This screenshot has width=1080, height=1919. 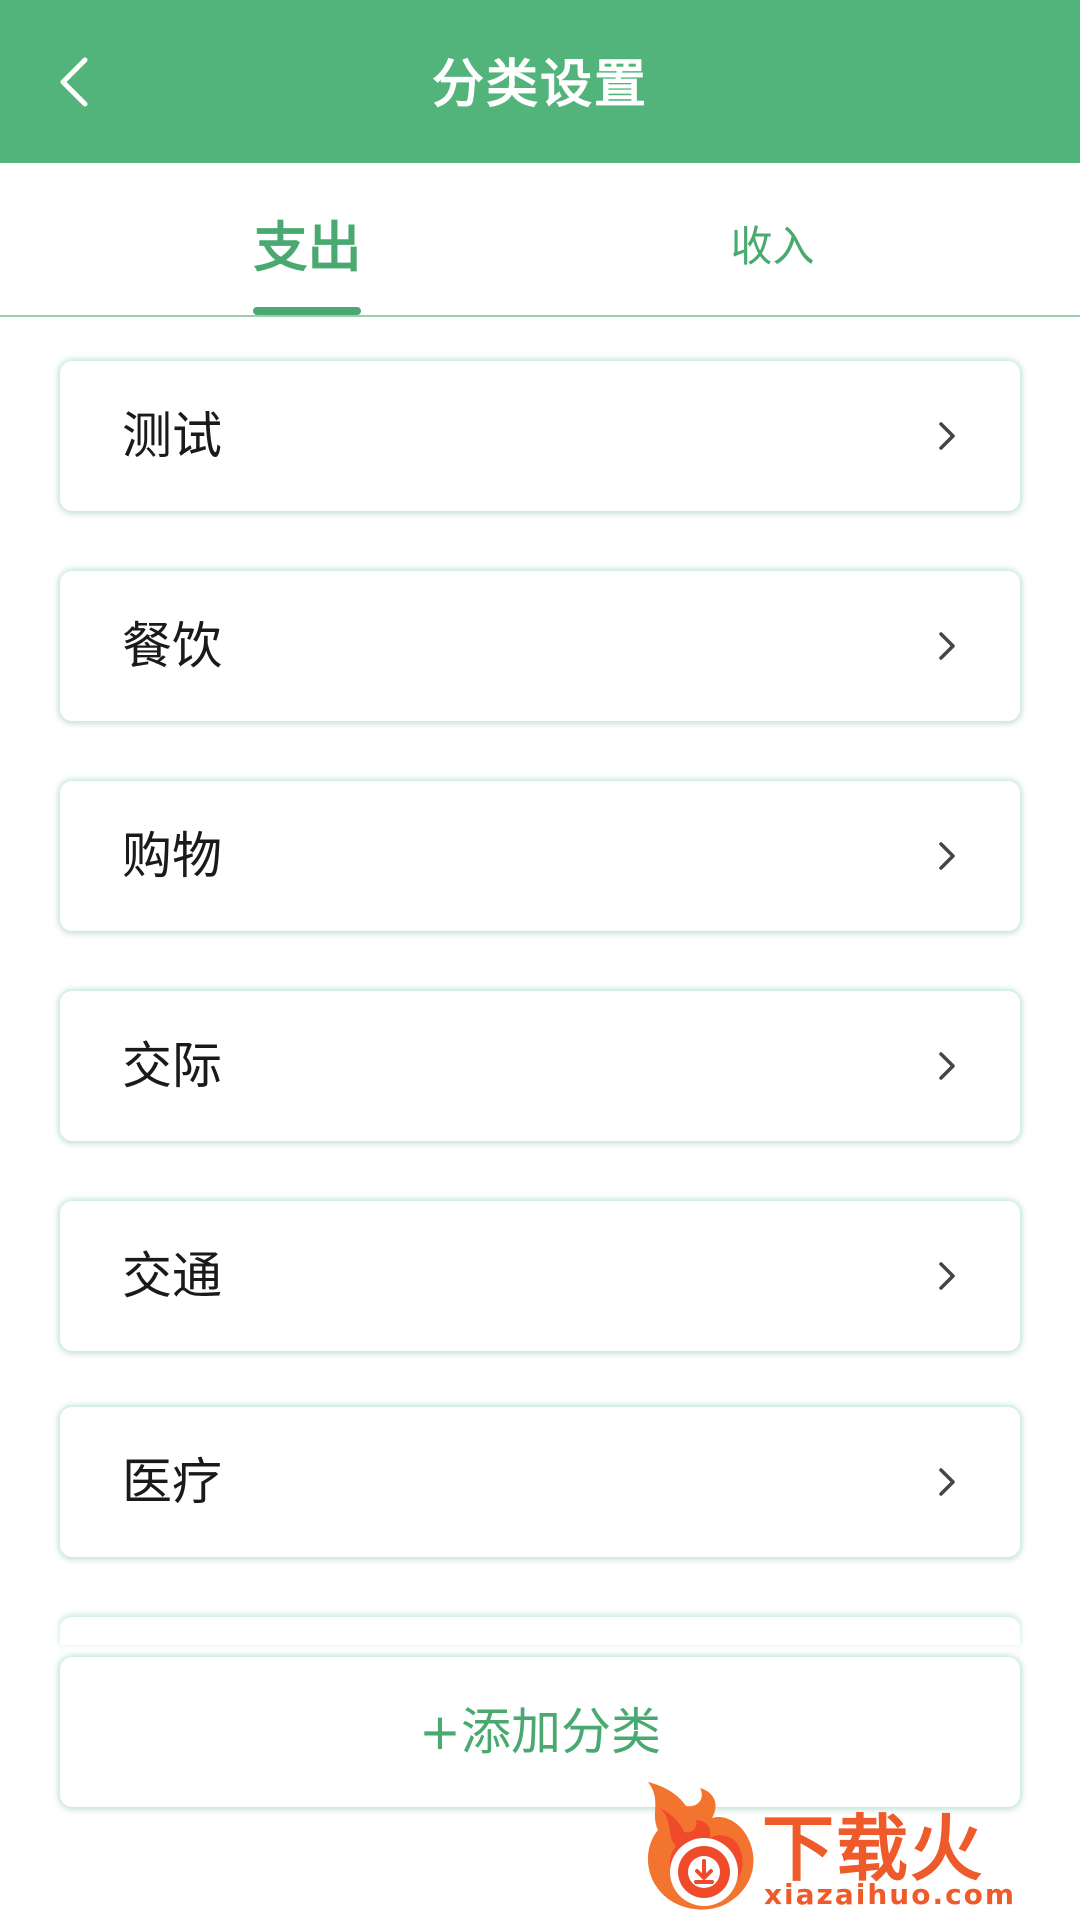 I want to click on active-tab-indicator, so click(x=307, y=311).